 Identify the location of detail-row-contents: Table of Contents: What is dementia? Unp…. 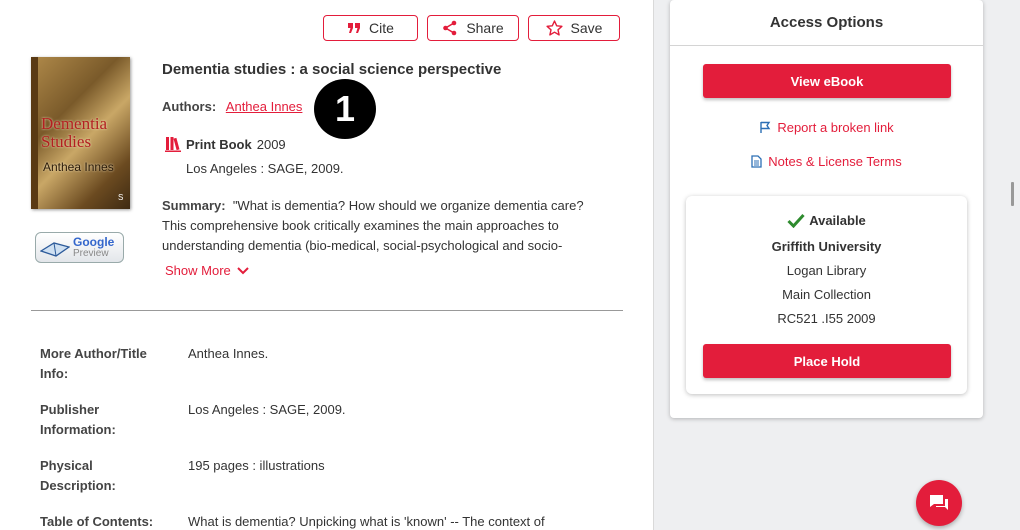
(292, 521).